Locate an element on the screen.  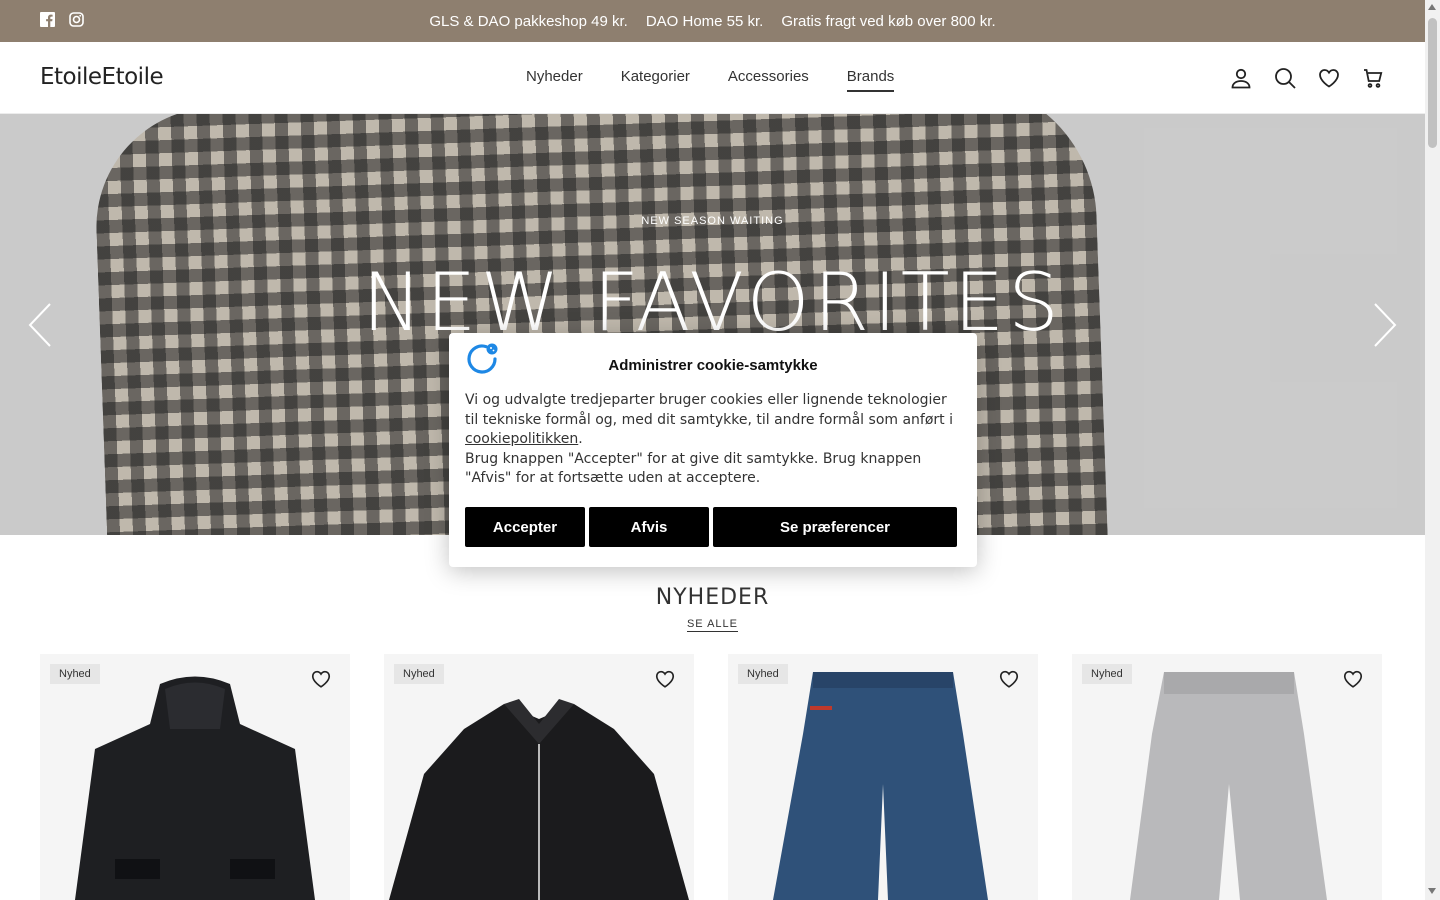
see-all-link-wrapper: SE ALLE is located at coordinates (712, 625).